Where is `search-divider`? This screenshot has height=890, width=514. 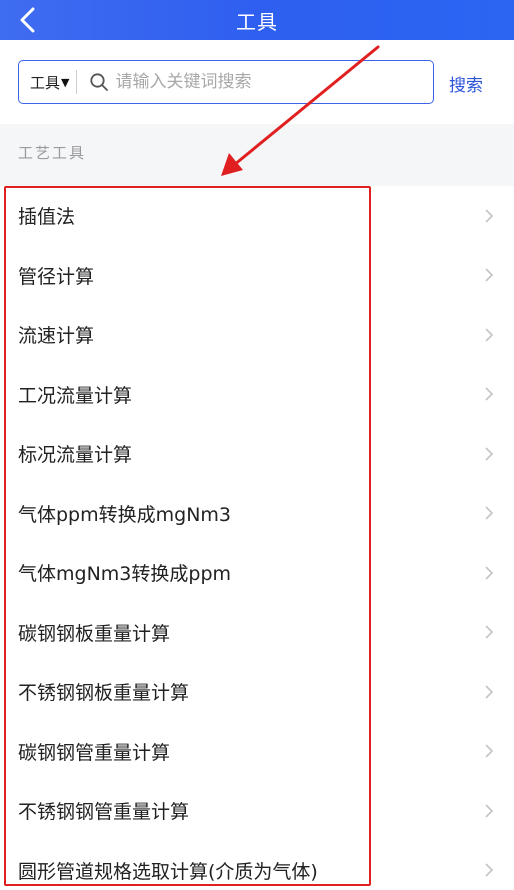 search-divider is located at coordinates (77, 82).